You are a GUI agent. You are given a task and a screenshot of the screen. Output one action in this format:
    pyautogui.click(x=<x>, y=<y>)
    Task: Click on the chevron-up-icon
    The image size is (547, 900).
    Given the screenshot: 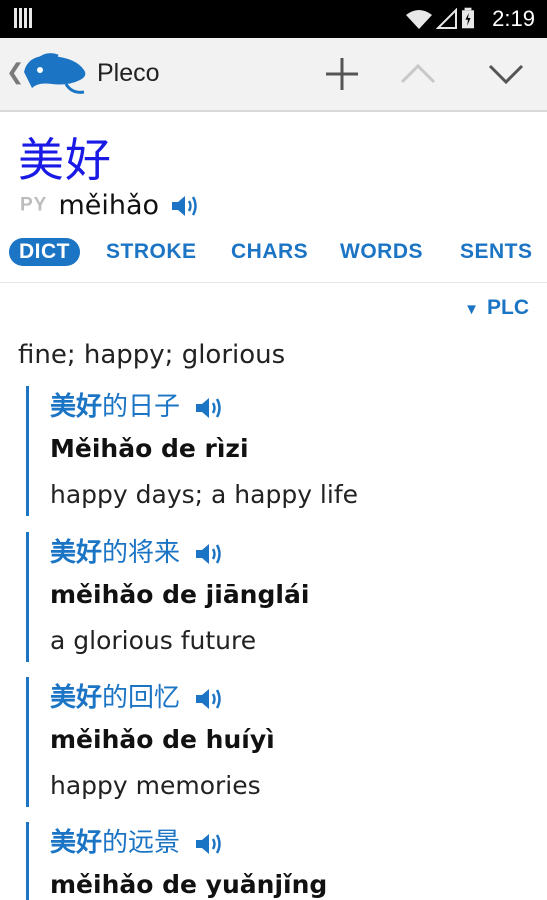 What is the action you would take?
    pyautogui.click(x=418, y=74)
    